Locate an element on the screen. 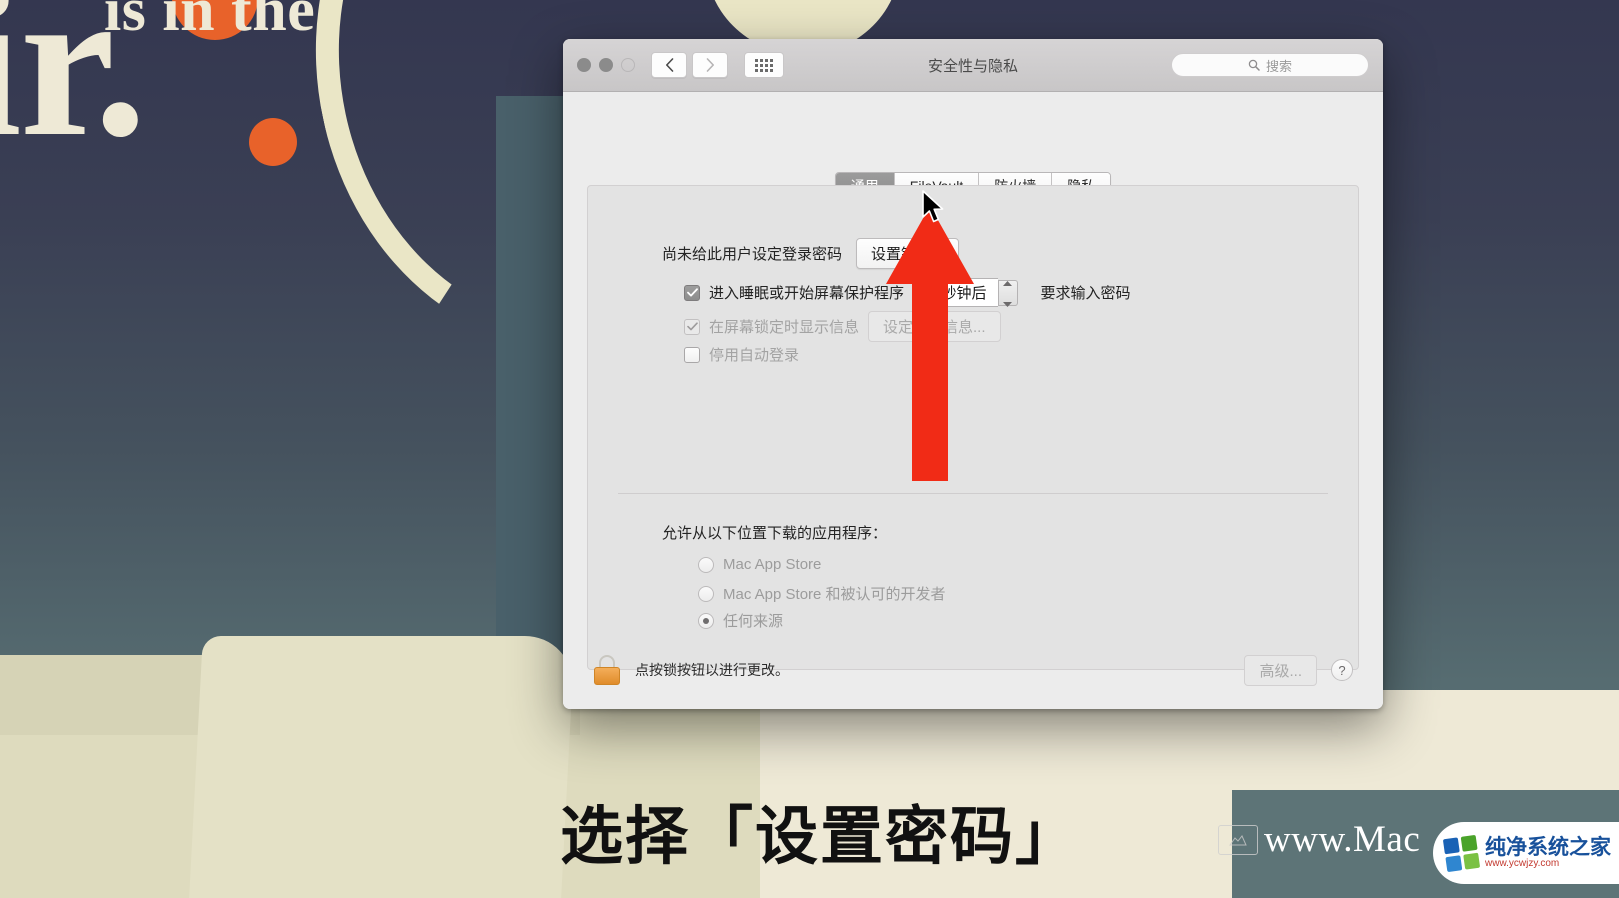 This screenshot has height=898, width=1619. publisher-name: 纯净系统之家 is located at coordinates (1548, 847).